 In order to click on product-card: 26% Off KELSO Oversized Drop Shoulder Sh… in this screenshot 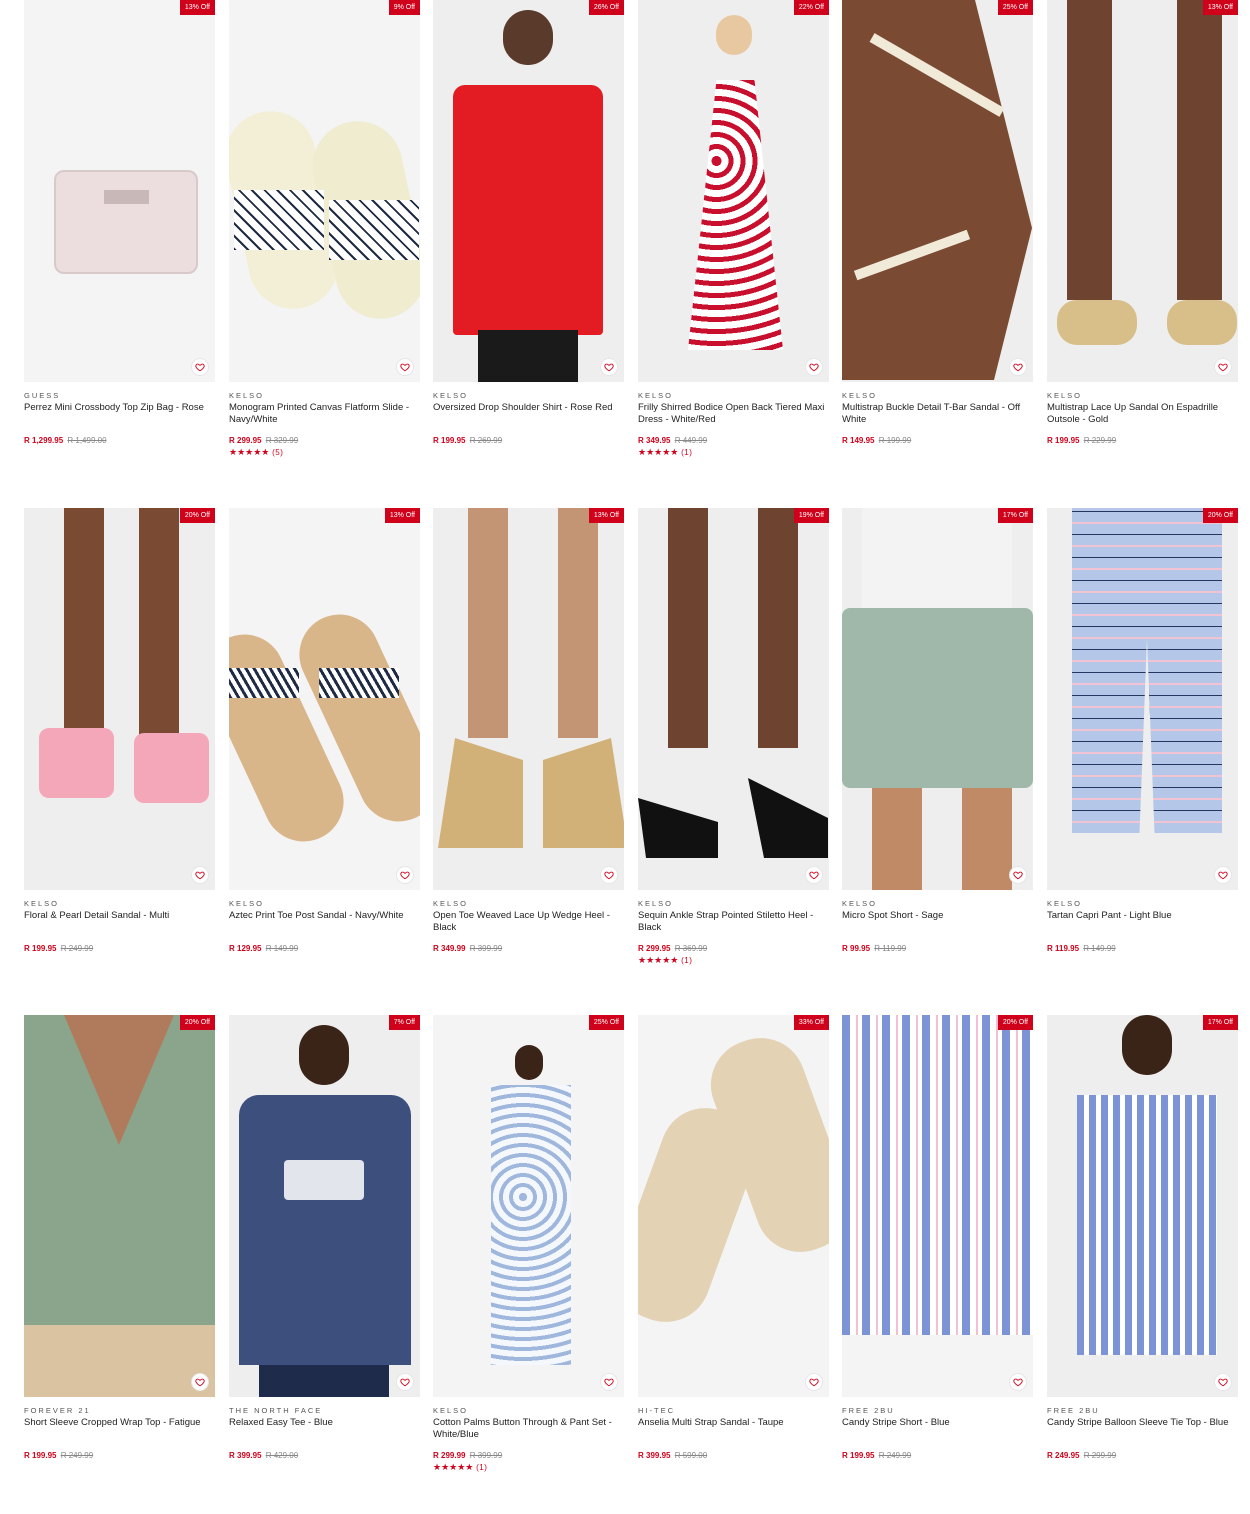, I will do `click(528, 228)`.